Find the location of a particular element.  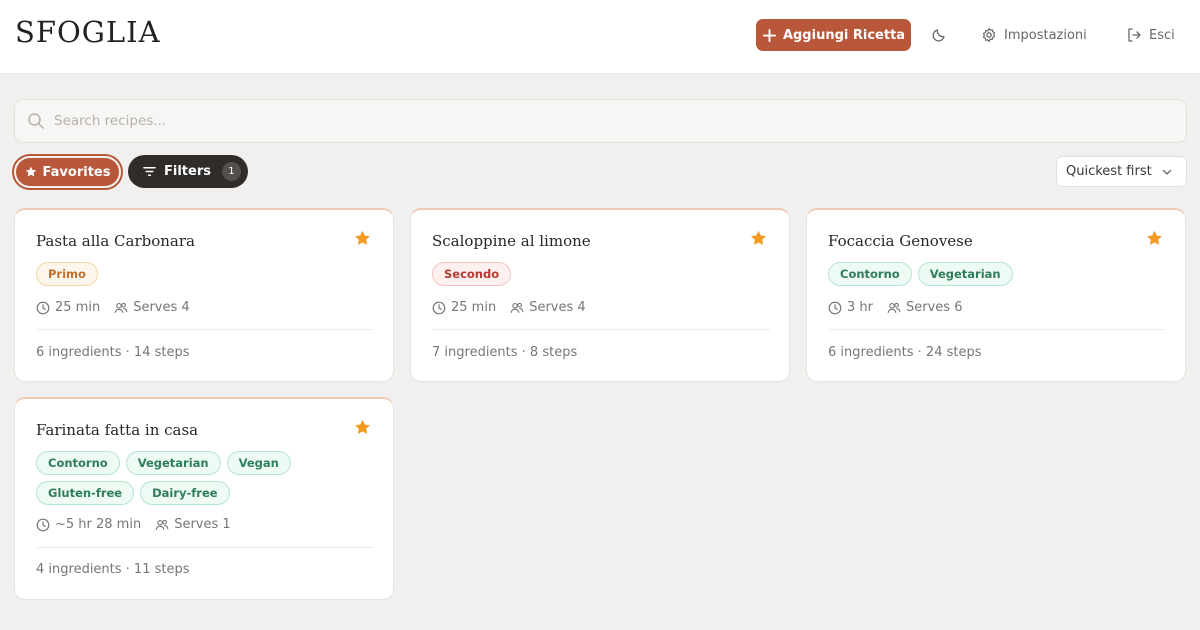

recipe-title: Scaloppine al limone is located at coordinates (511, 241).